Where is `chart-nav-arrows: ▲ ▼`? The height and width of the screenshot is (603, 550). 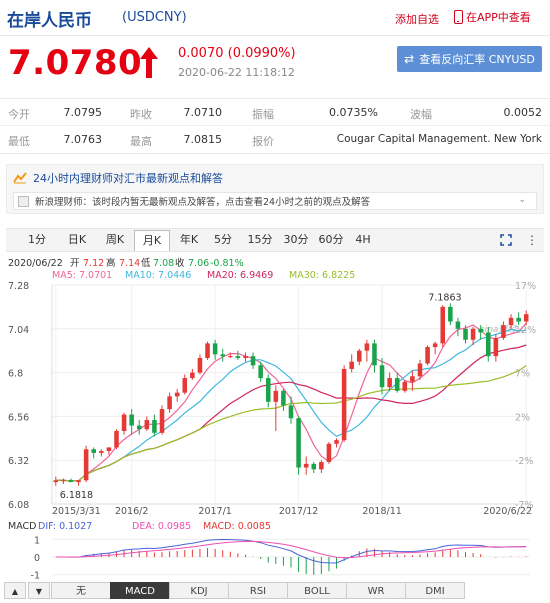
chart-nav-arrows: ▲ ▼ is located at coordinates (27, 590).